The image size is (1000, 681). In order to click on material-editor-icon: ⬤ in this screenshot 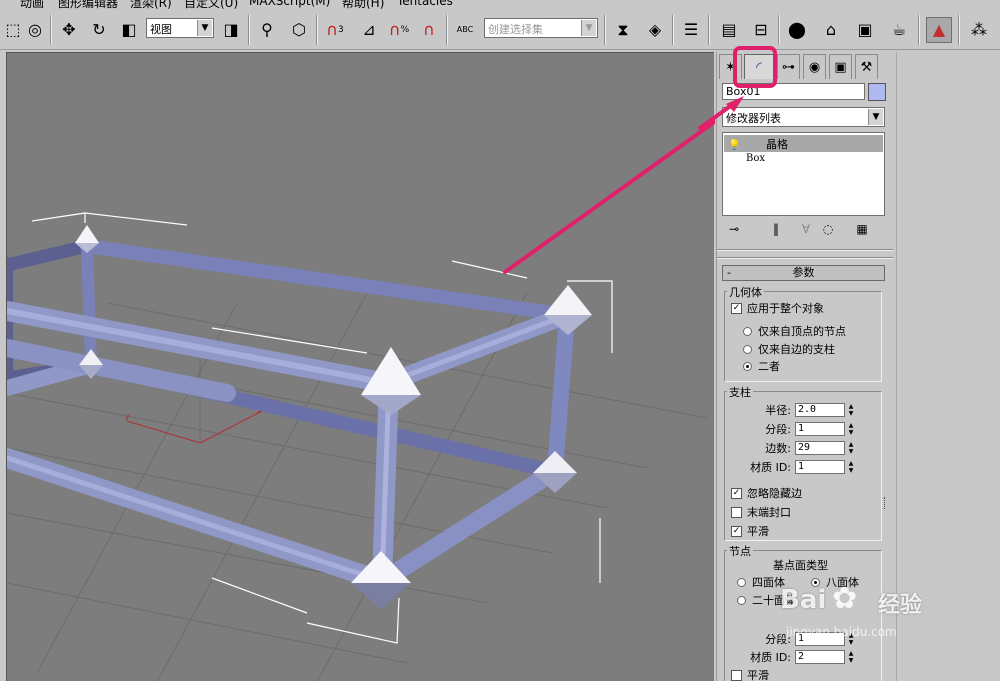, I will do `click(797, 30)`.